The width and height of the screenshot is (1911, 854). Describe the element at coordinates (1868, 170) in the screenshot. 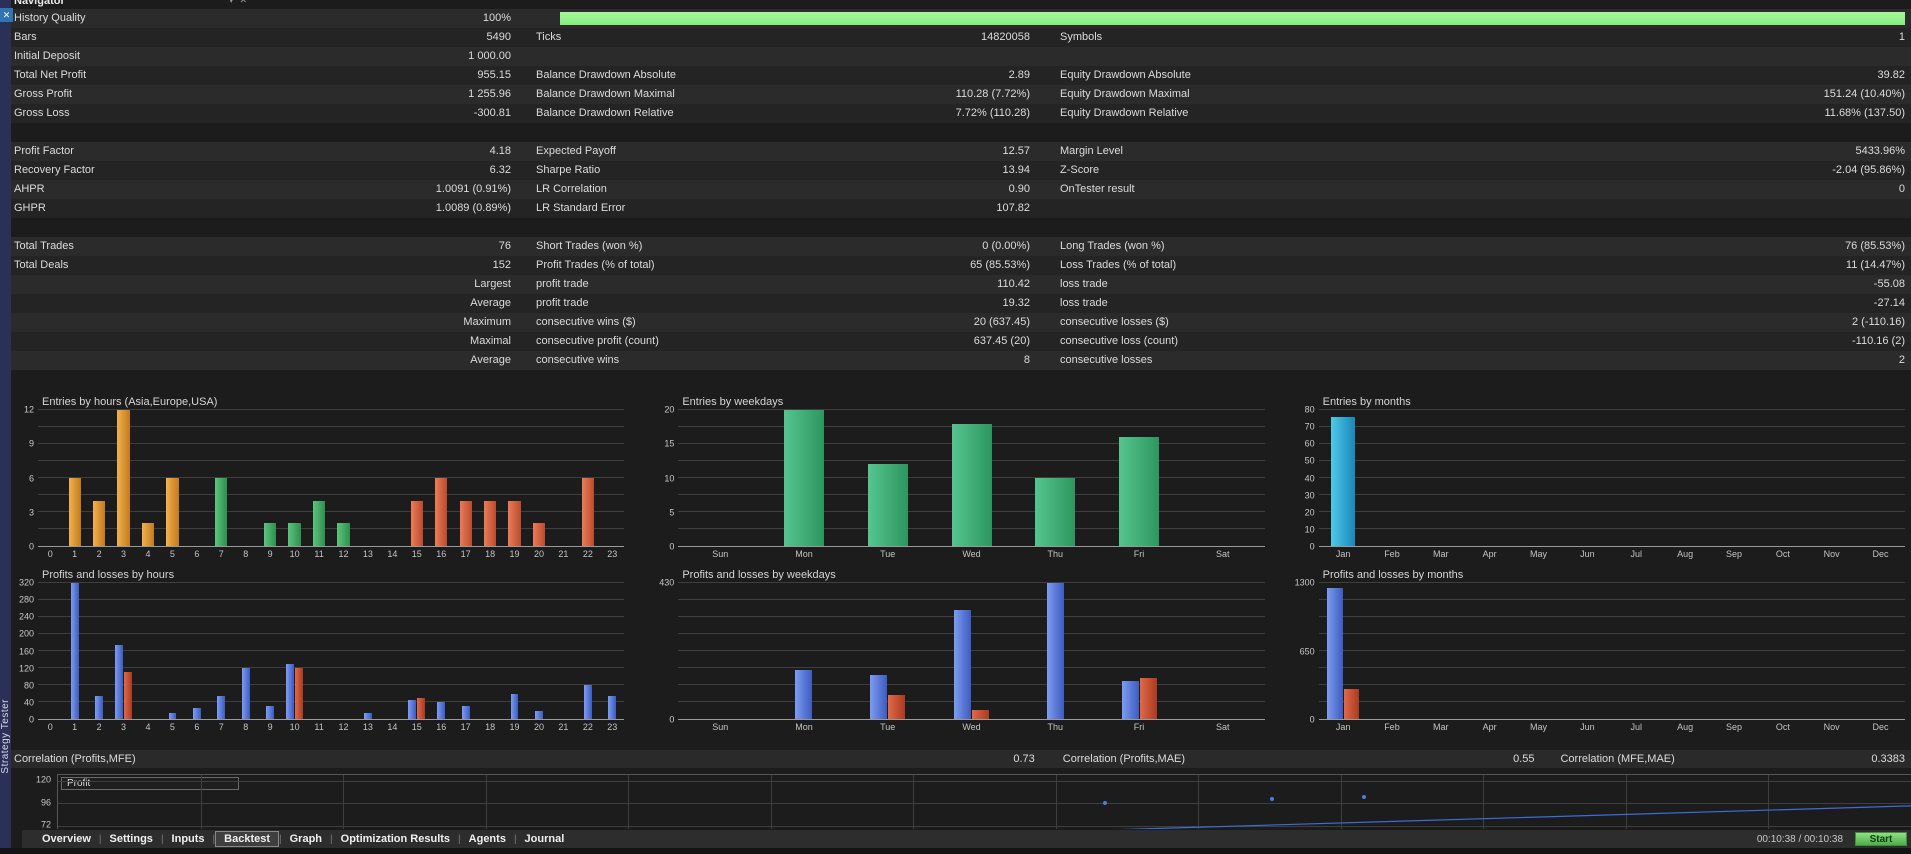

I see `stat-value: -2.04 (95.86%)` at that location.